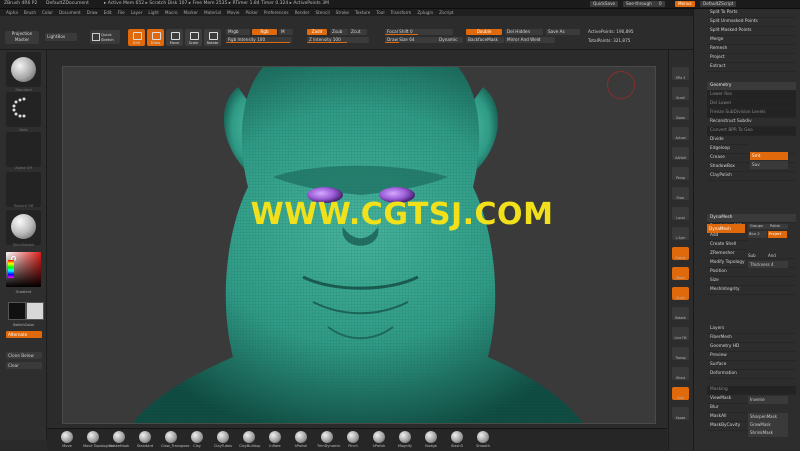 Image resolution: width=800 pixels, height=451 pixels. What do you see at coordinates (238, 32) in the screenshot?
I see `mrgb-button: Mrgb` at bounding box center [238, 32].